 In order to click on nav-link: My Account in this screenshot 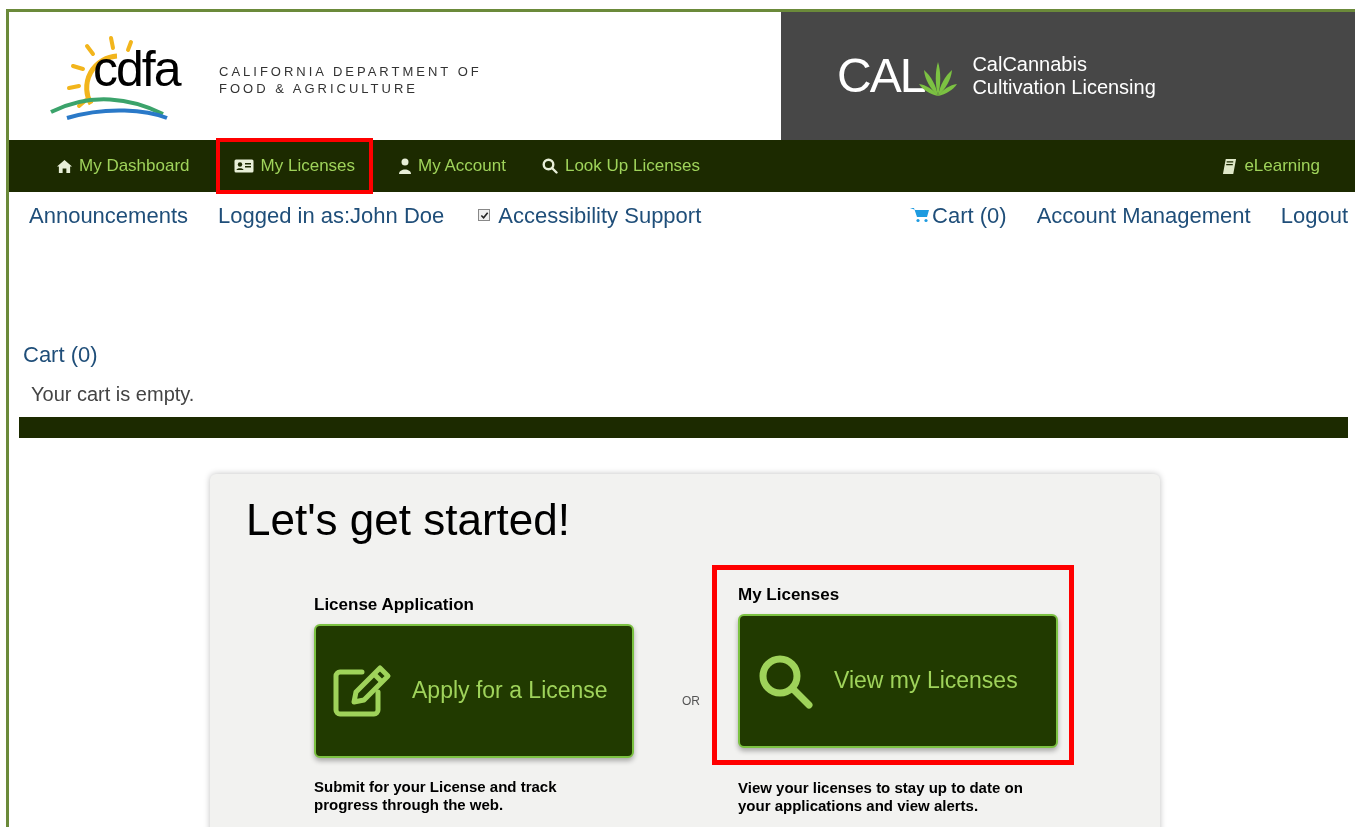, I will do `click(452, 166)`.